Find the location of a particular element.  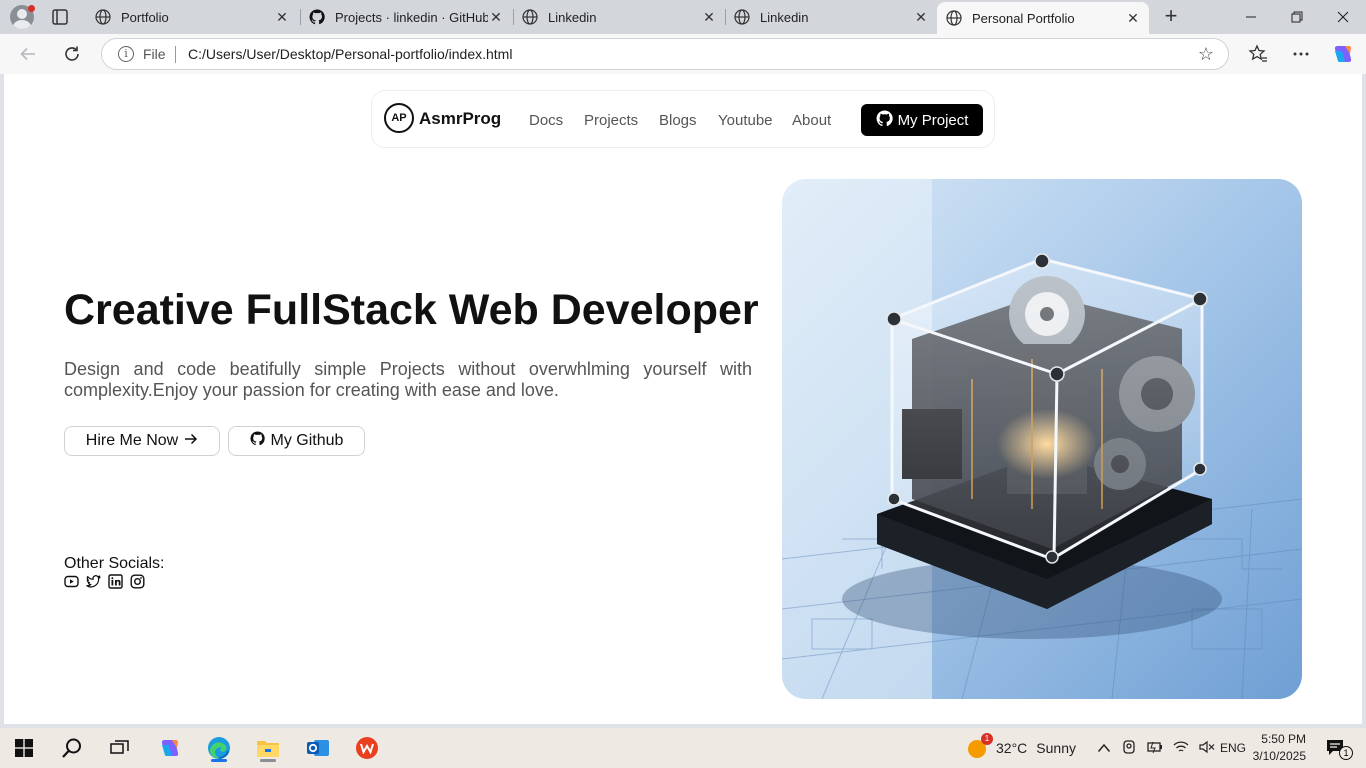

windows-taskbar: 1 32°C Sunny ENG 5:50 PM 3/10/2025 1 is located at coordinates (683, 748).